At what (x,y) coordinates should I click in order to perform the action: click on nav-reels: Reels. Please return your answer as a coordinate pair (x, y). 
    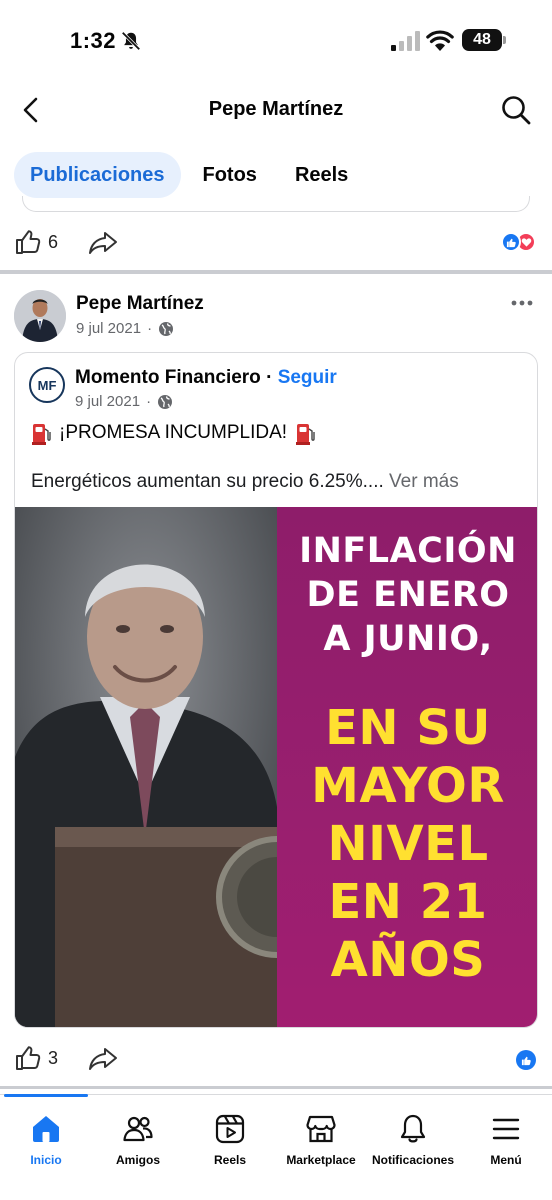
    Looking at the image, I should click on (230, 1140).